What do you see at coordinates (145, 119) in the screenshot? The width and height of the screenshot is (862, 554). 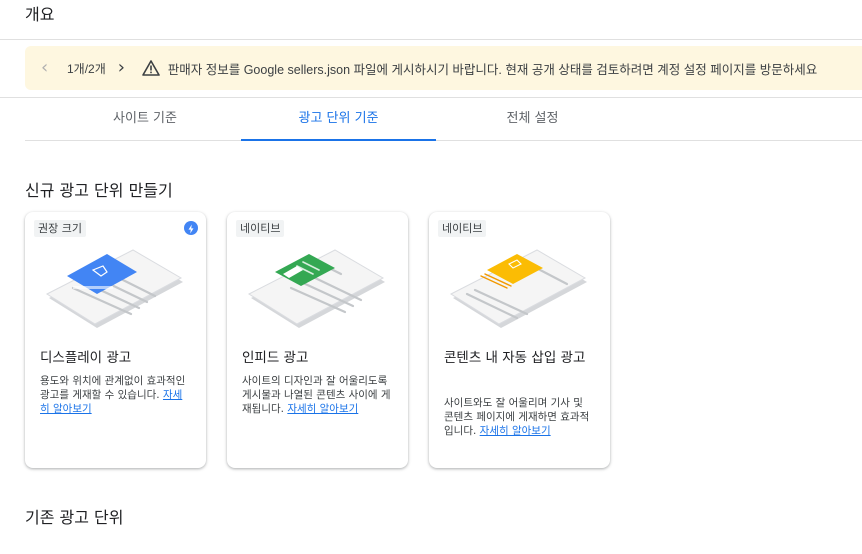 I see `tab-by-site: 사이트 기준` at bounding box center [145, 119].